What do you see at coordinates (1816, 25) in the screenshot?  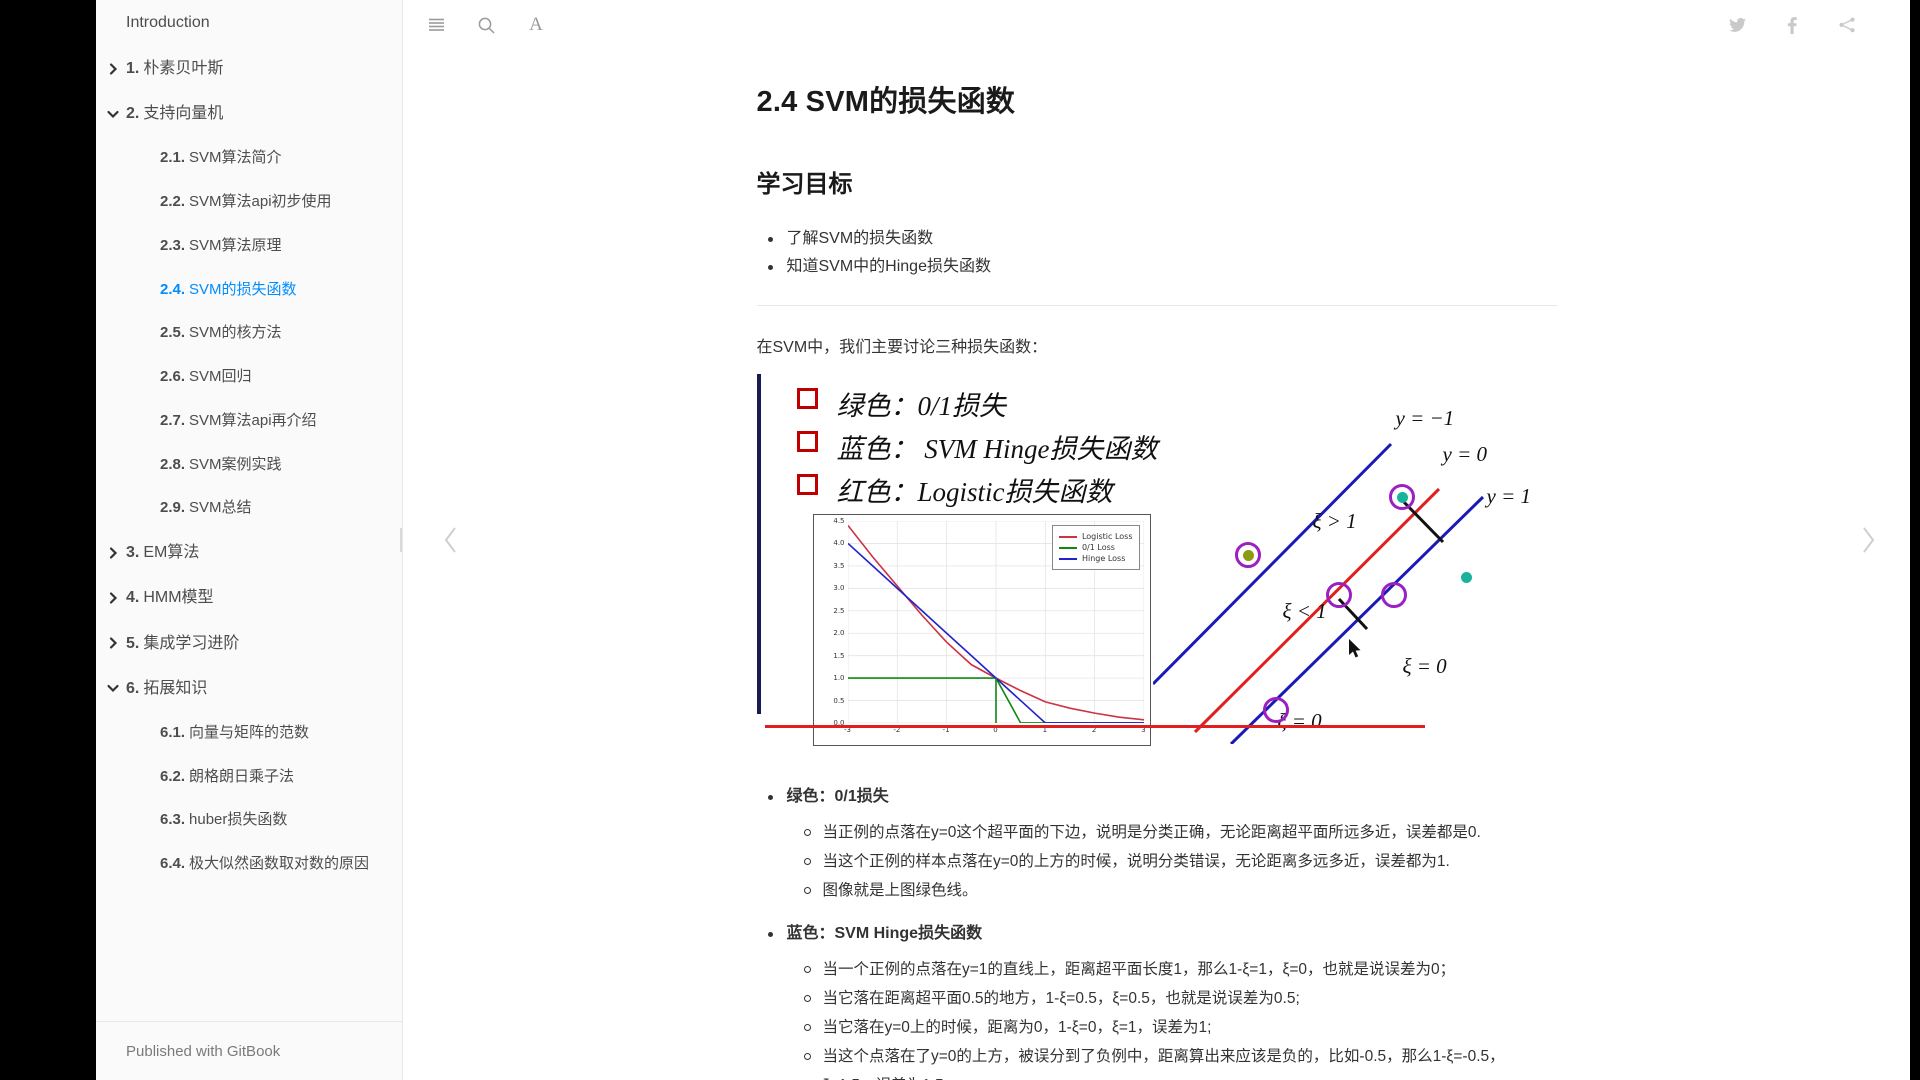 I see `toolbar-right-group` at bounding box center [1816, 25].